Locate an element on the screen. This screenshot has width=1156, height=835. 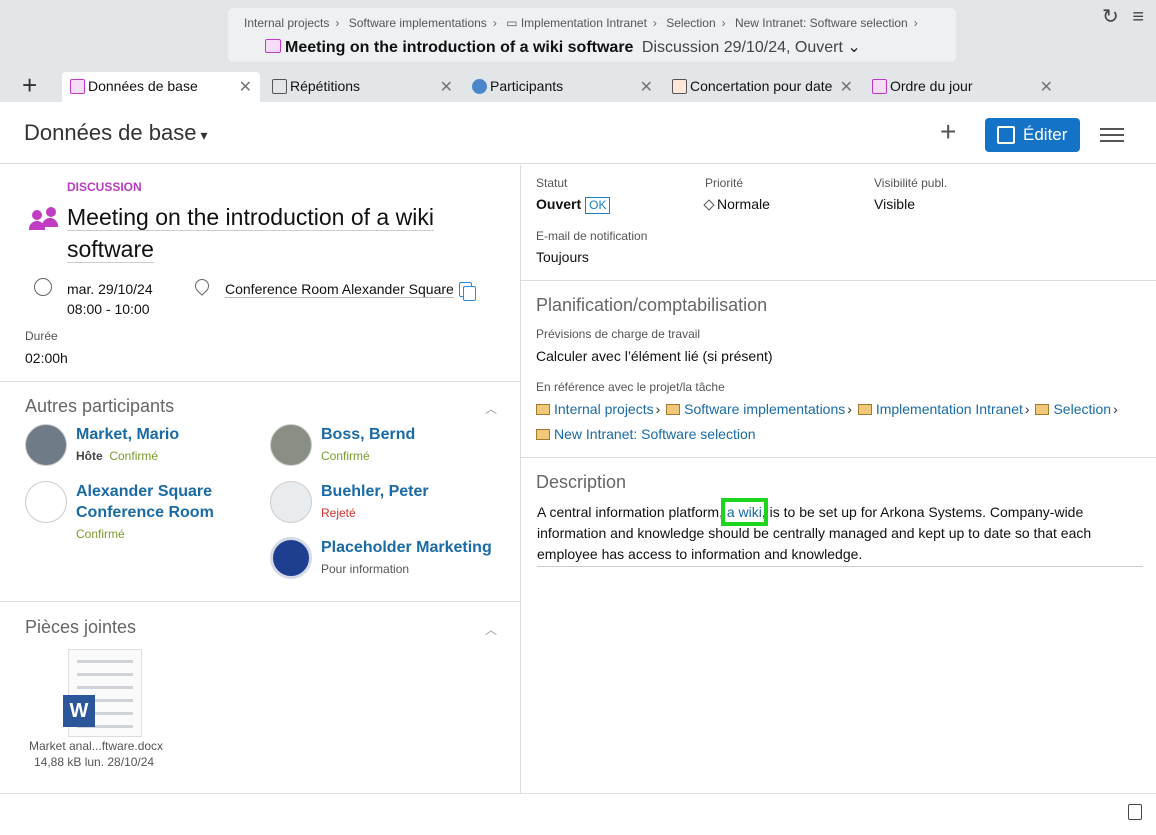
exit-icon is located at coordinates (1135, 812).